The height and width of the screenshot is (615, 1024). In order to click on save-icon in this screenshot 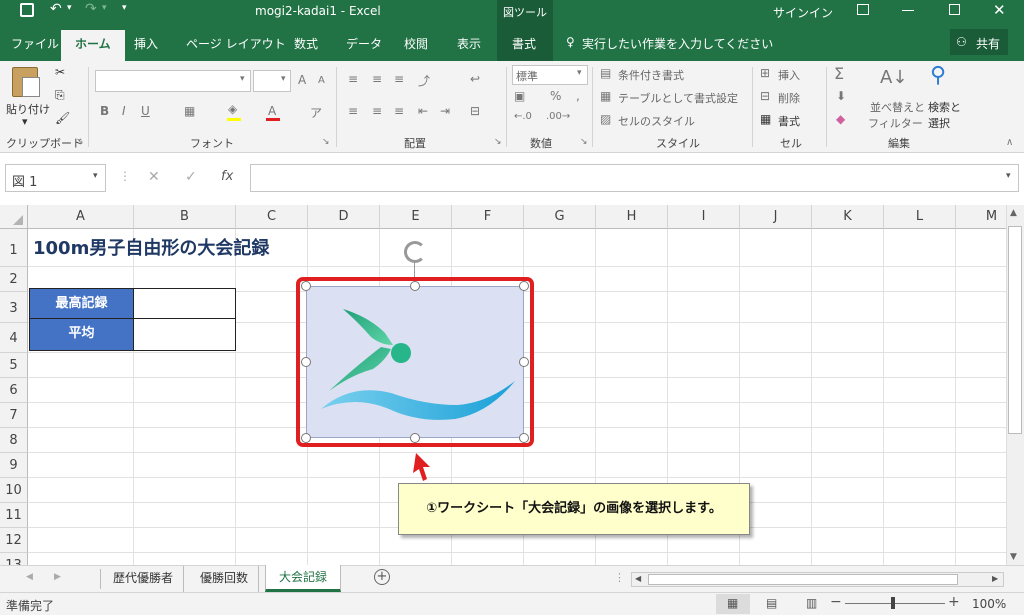, I will do `click(27, 10)`.